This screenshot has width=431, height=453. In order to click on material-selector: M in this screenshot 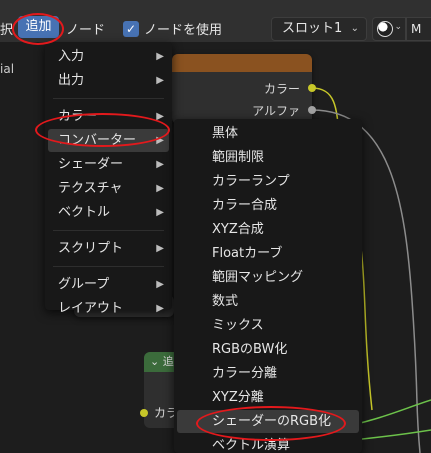, I will do `click(418, 29)`.